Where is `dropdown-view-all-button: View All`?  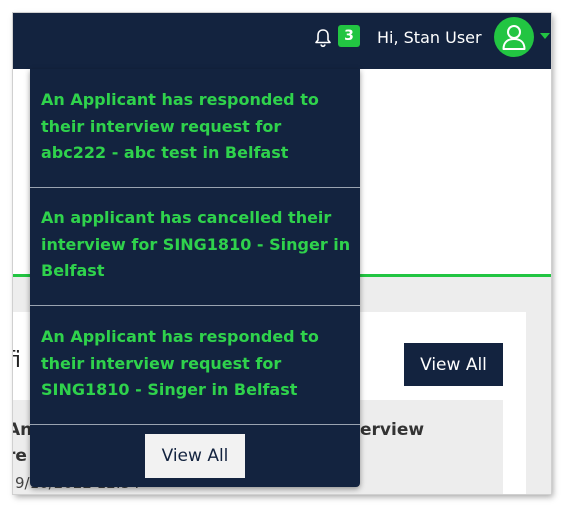
dropdown-view-all-button: View All is located at coordinates (195, 456).